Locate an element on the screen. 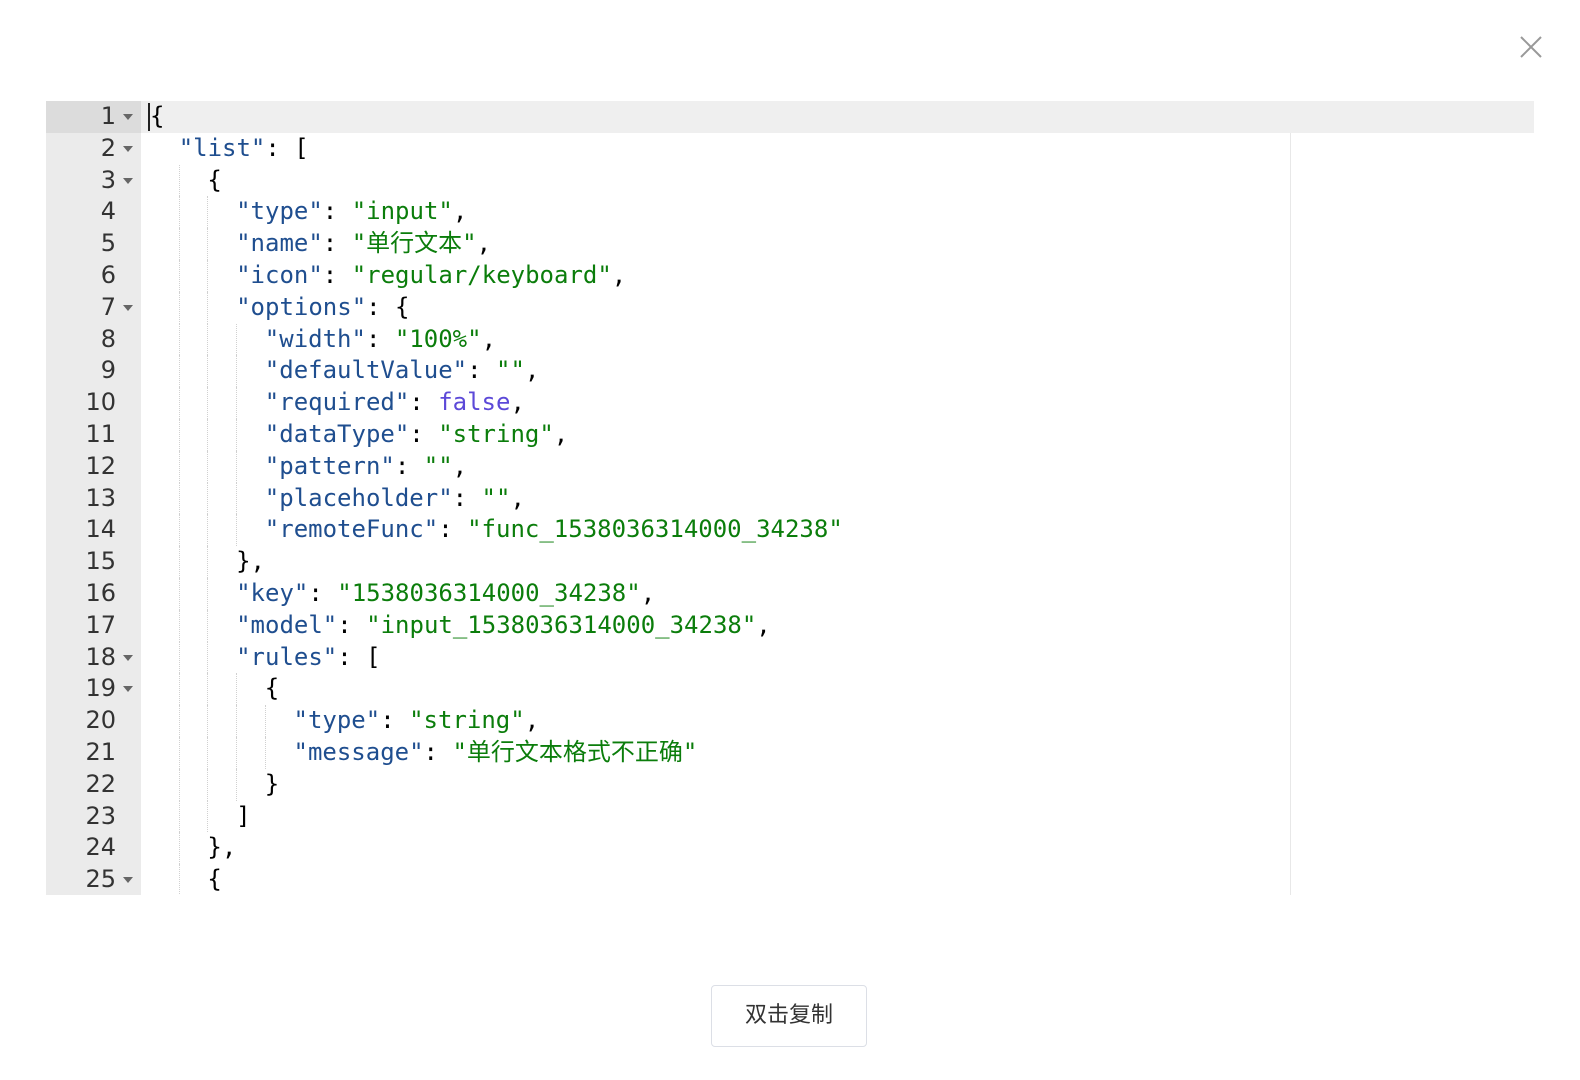 This screenshot has height=1080, width=1580. json-key: "type" is located at coordinates (279, 211).